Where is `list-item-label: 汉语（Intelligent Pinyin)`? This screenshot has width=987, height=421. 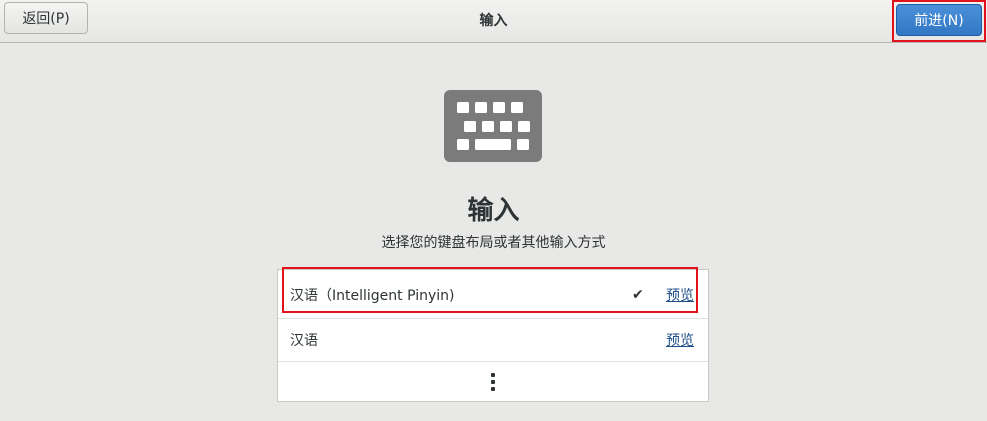 list-item-label: 汉语（Intelligent Pinyin) is located at coordinates (372, 296).